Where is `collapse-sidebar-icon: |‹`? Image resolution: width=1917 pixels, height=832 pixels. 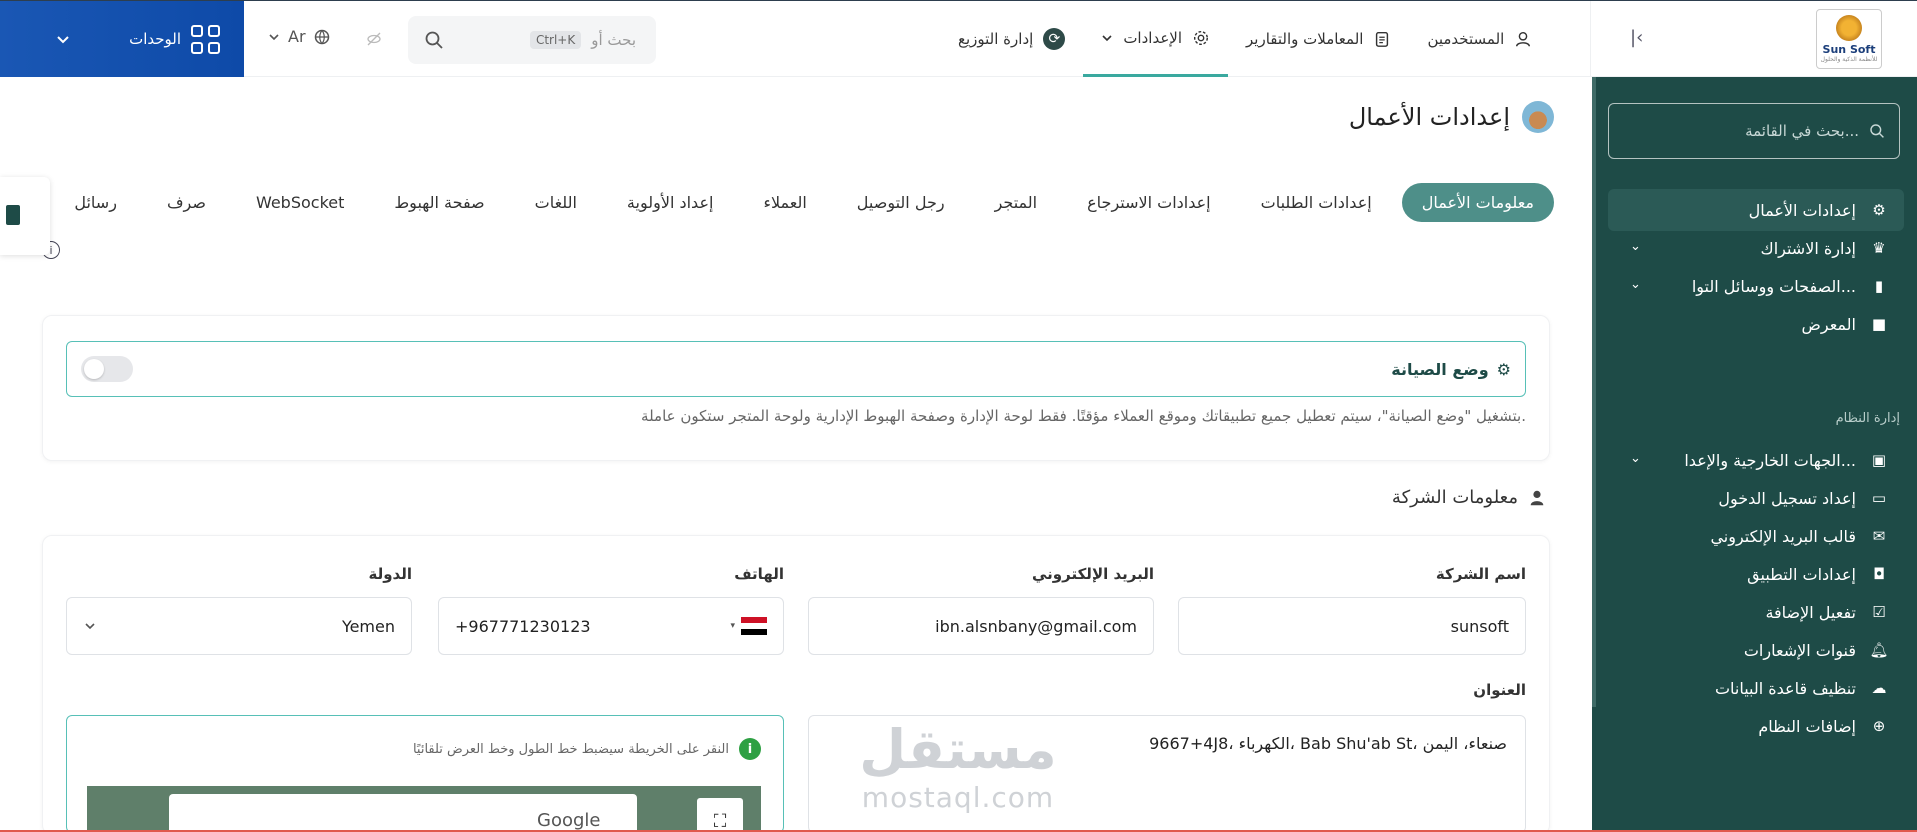 collapse-sidebar-icon: |‹ is located at coordinates (1636, 37).